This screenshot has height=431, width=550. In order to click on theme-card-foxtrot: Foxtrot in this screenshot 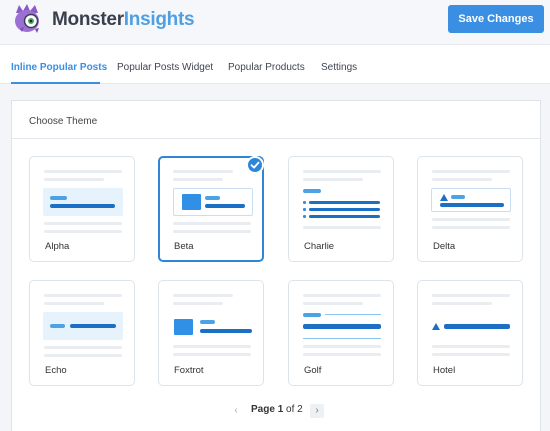, I will do `click(211, 333)`.